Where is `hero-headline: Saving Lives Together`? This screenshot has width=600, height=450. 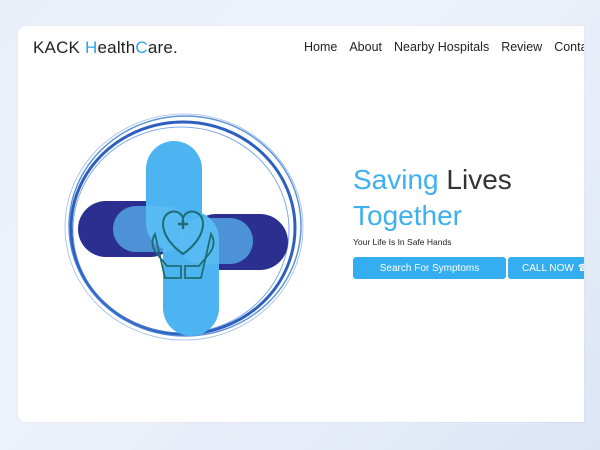
hero-headline: Saving Lives Together is located at coordinates (432, 198).